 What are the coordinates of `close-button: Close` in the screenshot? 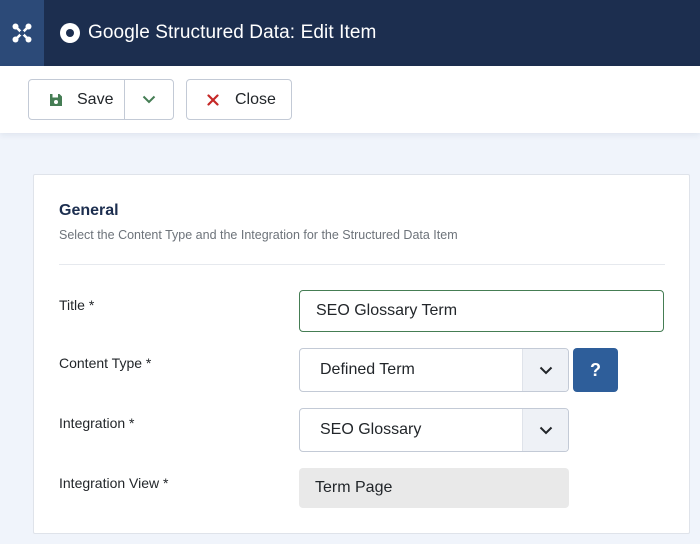 It's located at (239, 99).